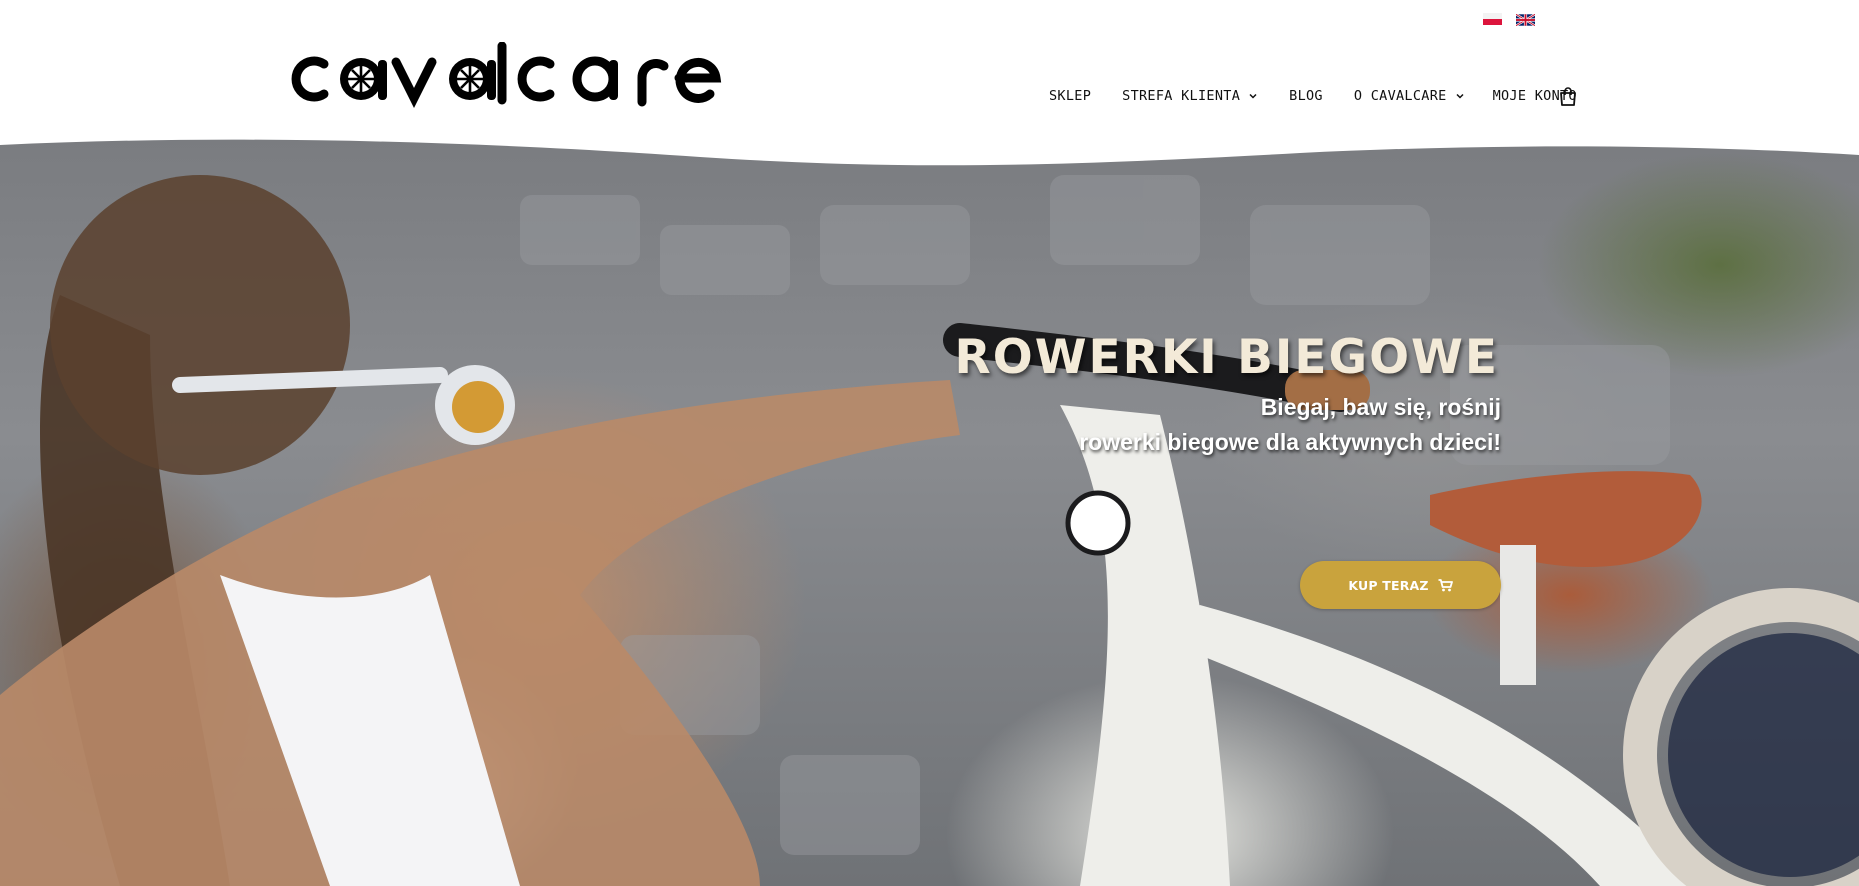  Describe the element at coordinates (502, 75) in the screenshot. I see `cavalcare-logo: cavalcare` at that location.